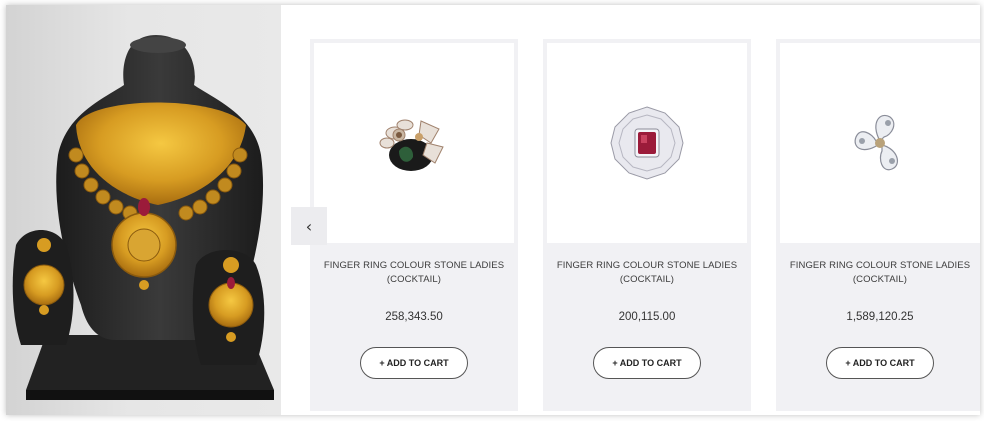 The height and width of the screenshot is (421, 984). I want to click on ruby-ring-icon, so click(647, 143).